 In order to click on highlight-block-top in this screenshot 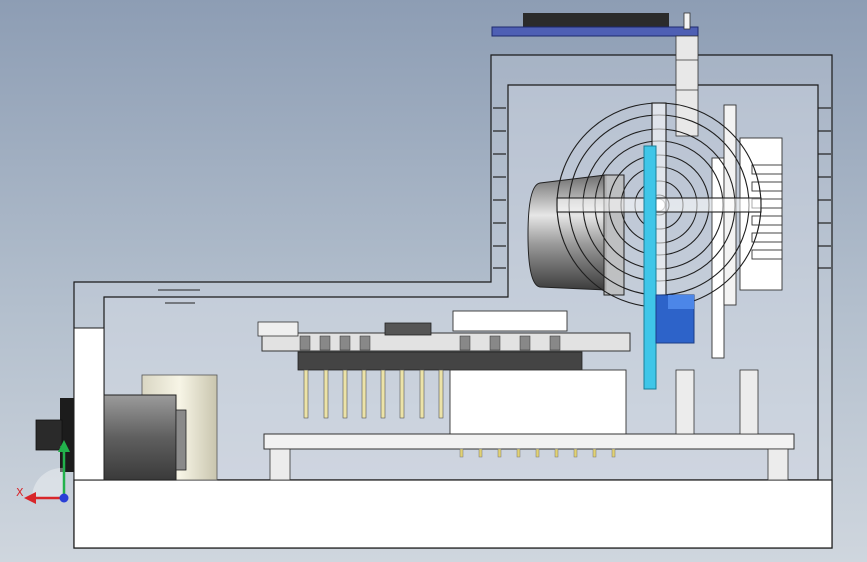, I will do `click(681, 302)`.